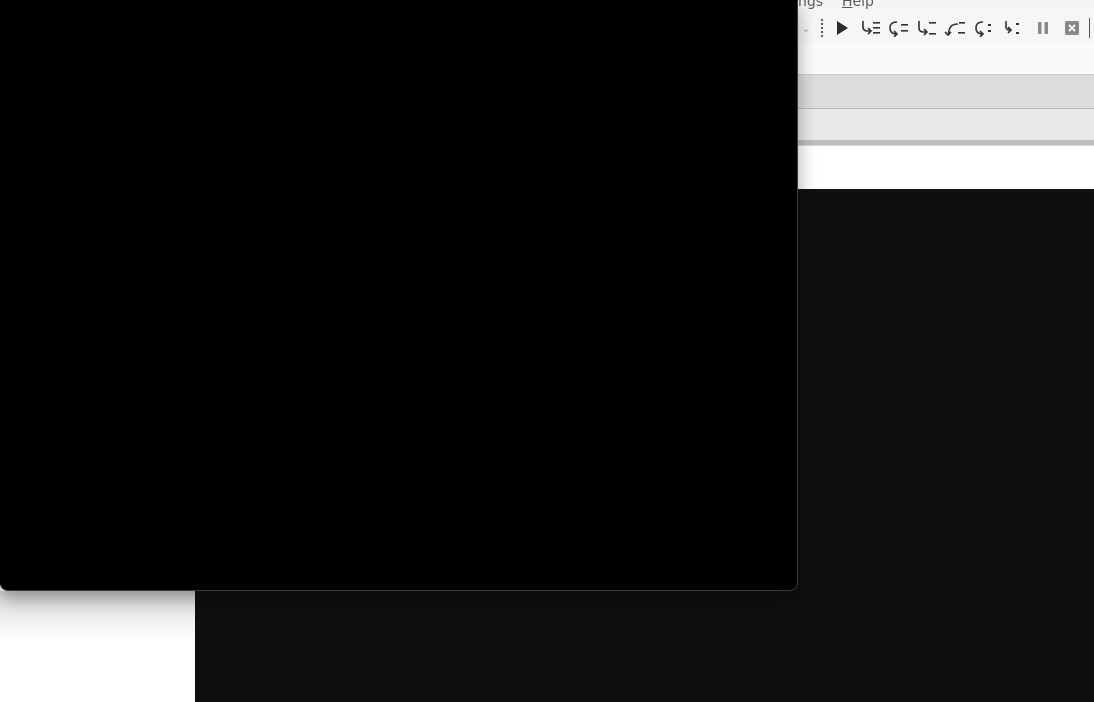 The width and height of the screenshot is (1094, 702). What do you see at coordinates (863, 5) in the screenshot?
I see `menu-help-rest: elp` at bounding box center [863, 5].